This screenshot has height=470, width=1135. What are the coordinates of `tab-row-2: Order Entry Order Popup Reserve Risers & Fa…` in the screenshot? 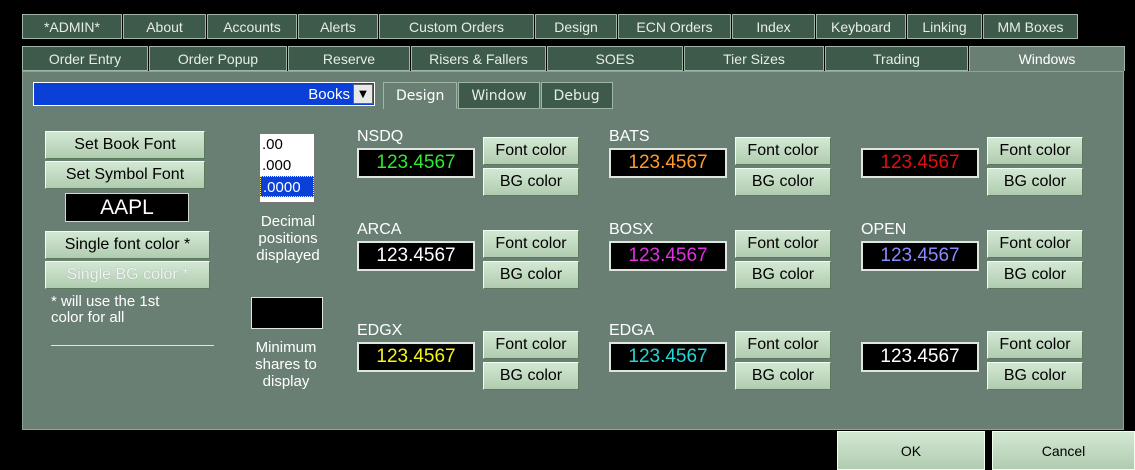 It's located at (573, 58).